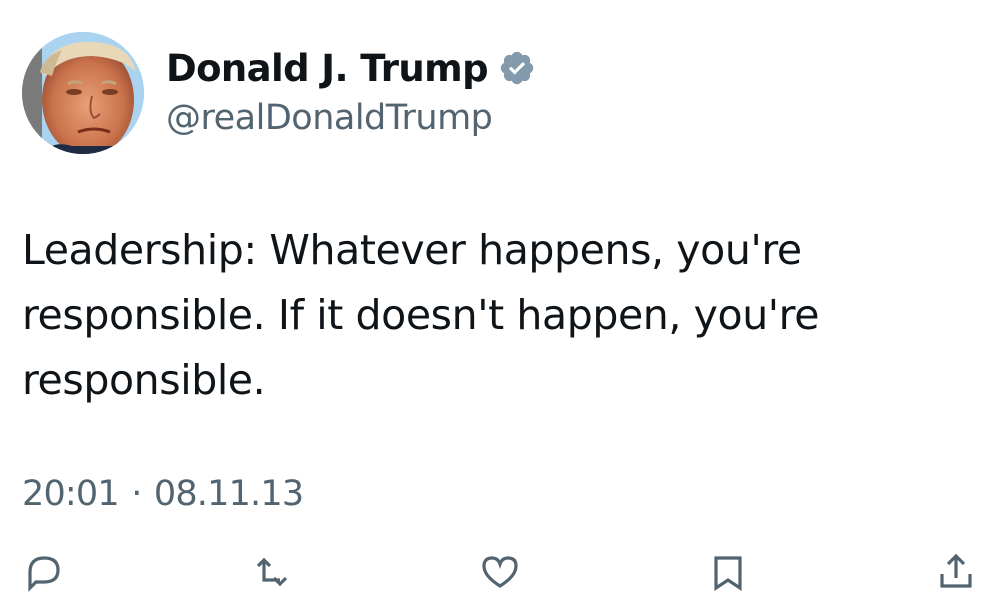 Image resolution: width=1000 pixels, height=592 pixels. Describe the element at coordinates (517, 68) in the screenshot. I see `verified-badge-icon` at that location.